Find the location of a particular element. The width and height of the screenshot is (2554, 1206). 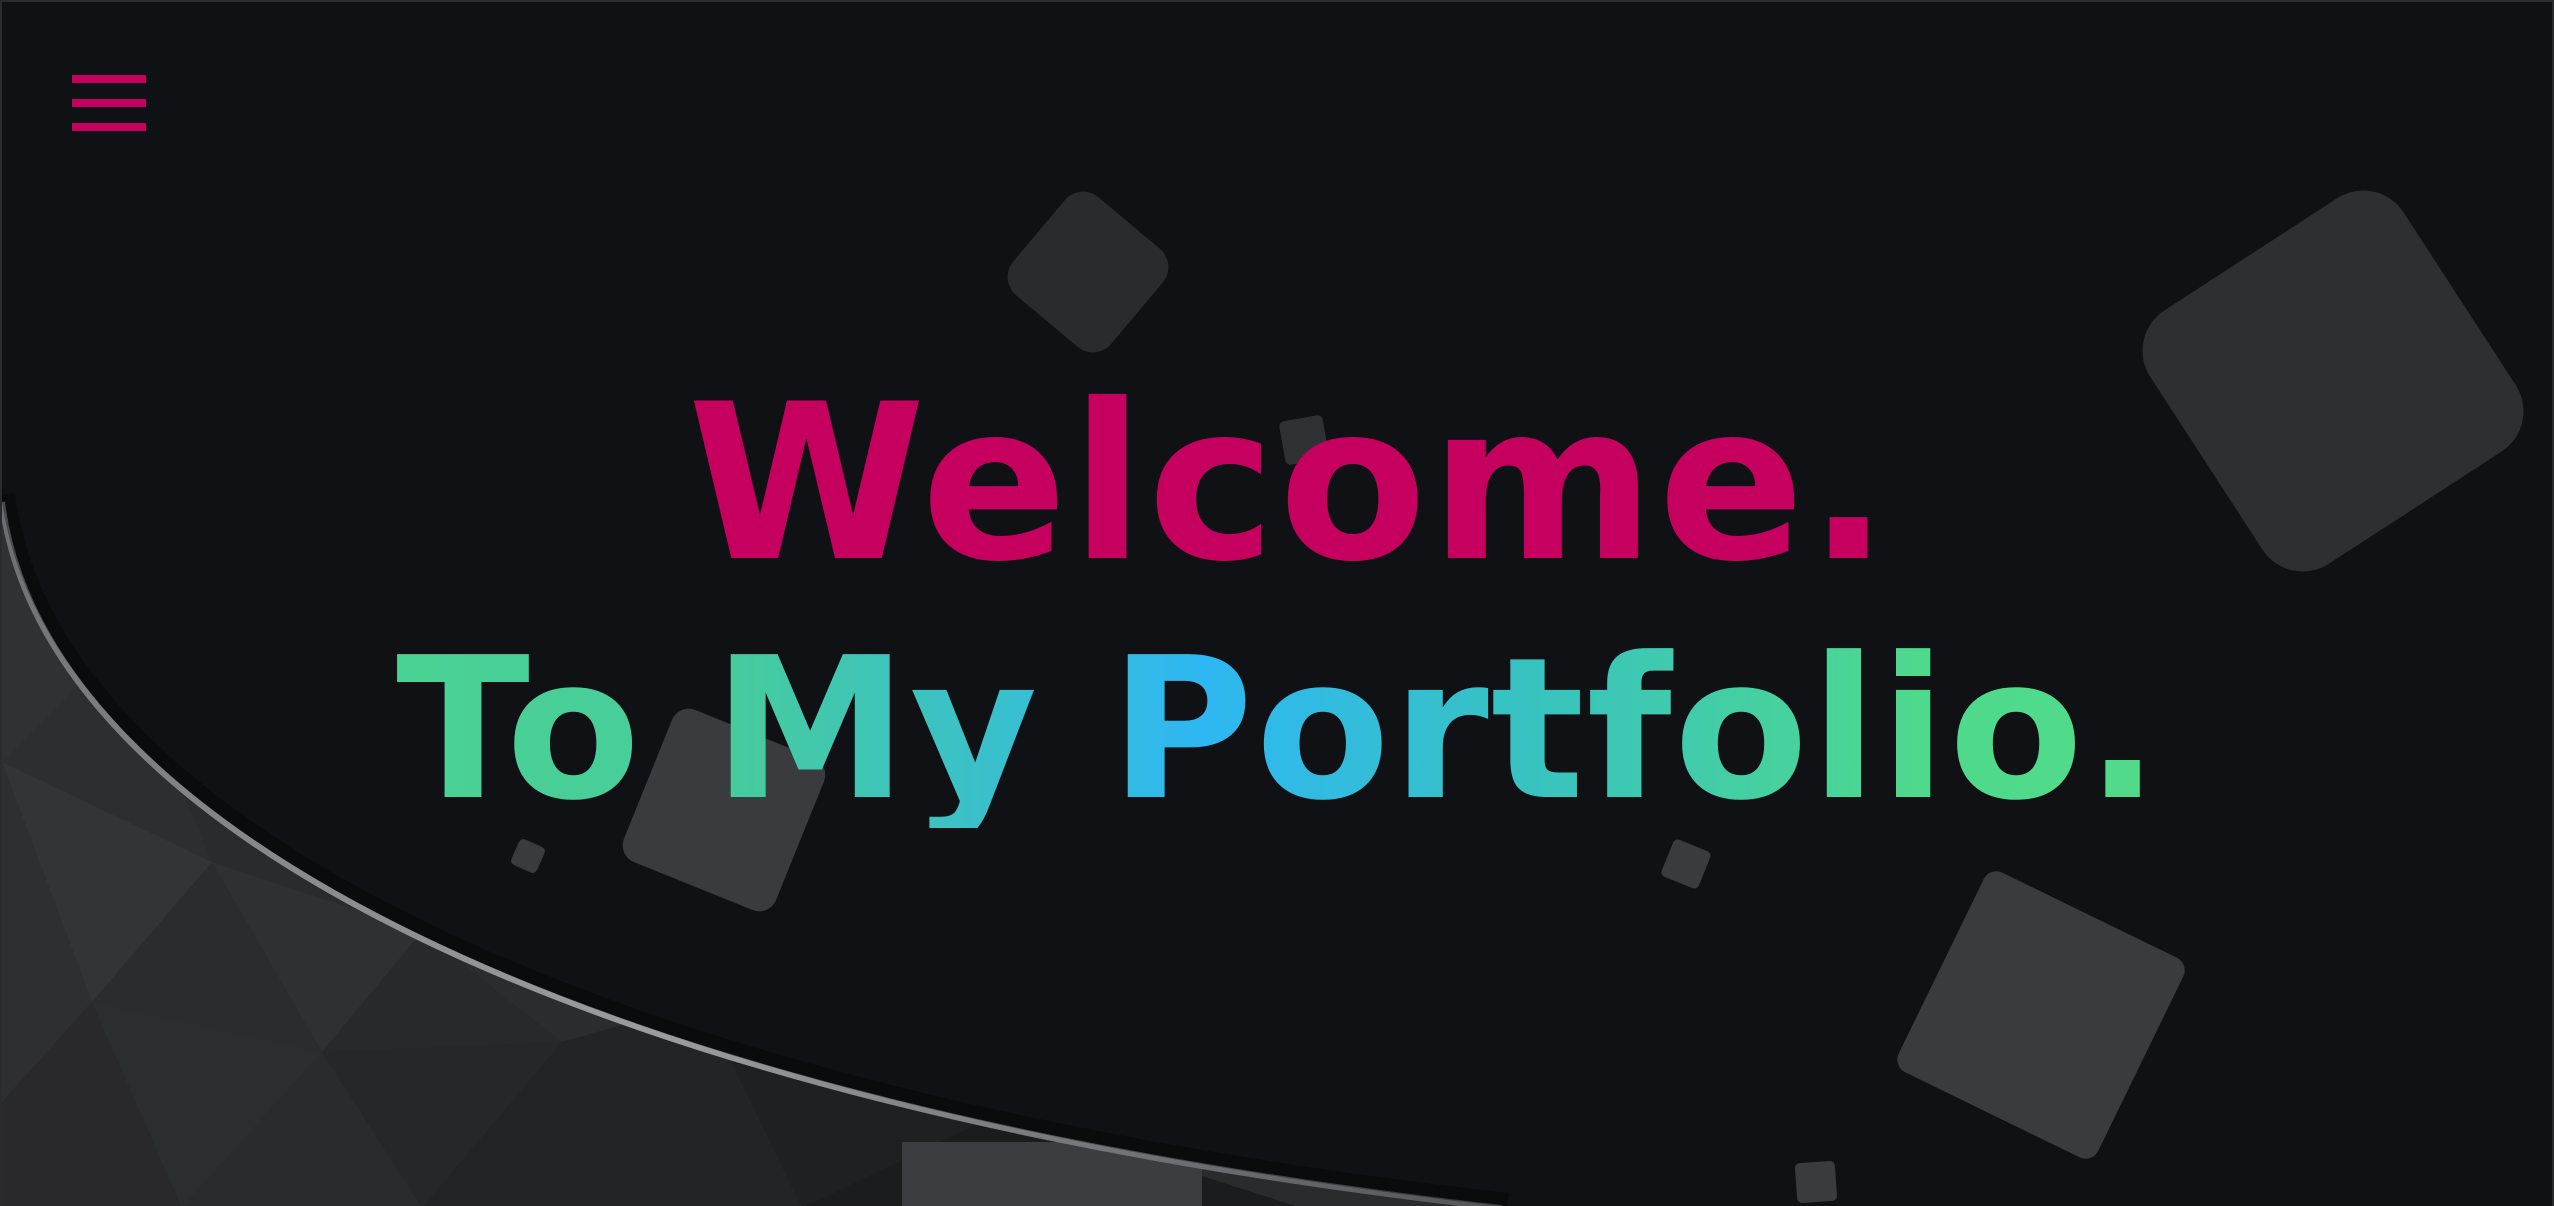

hamburger-menu-icon is located at coordinates (109, 105).